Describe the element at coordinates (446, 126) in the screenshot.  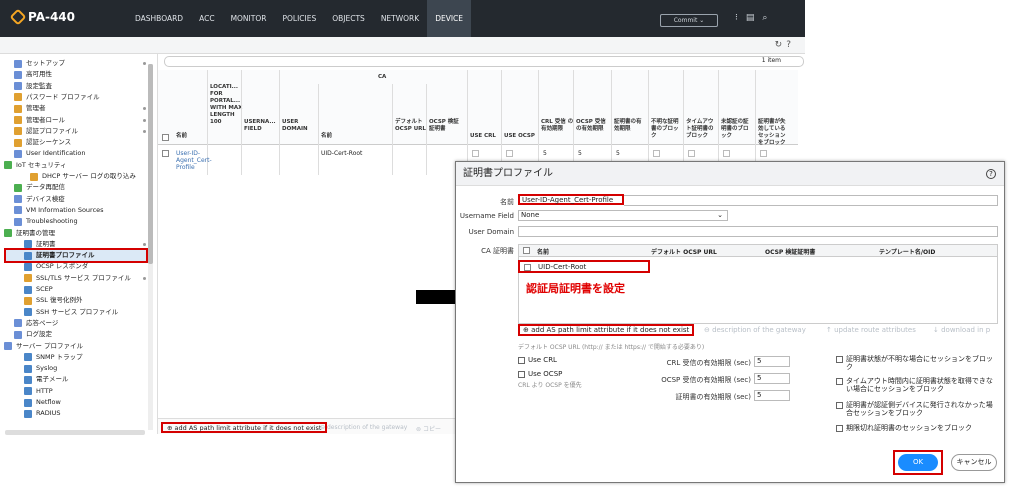
I see `column-header-6: OCSP 検証 証明書` at that location.